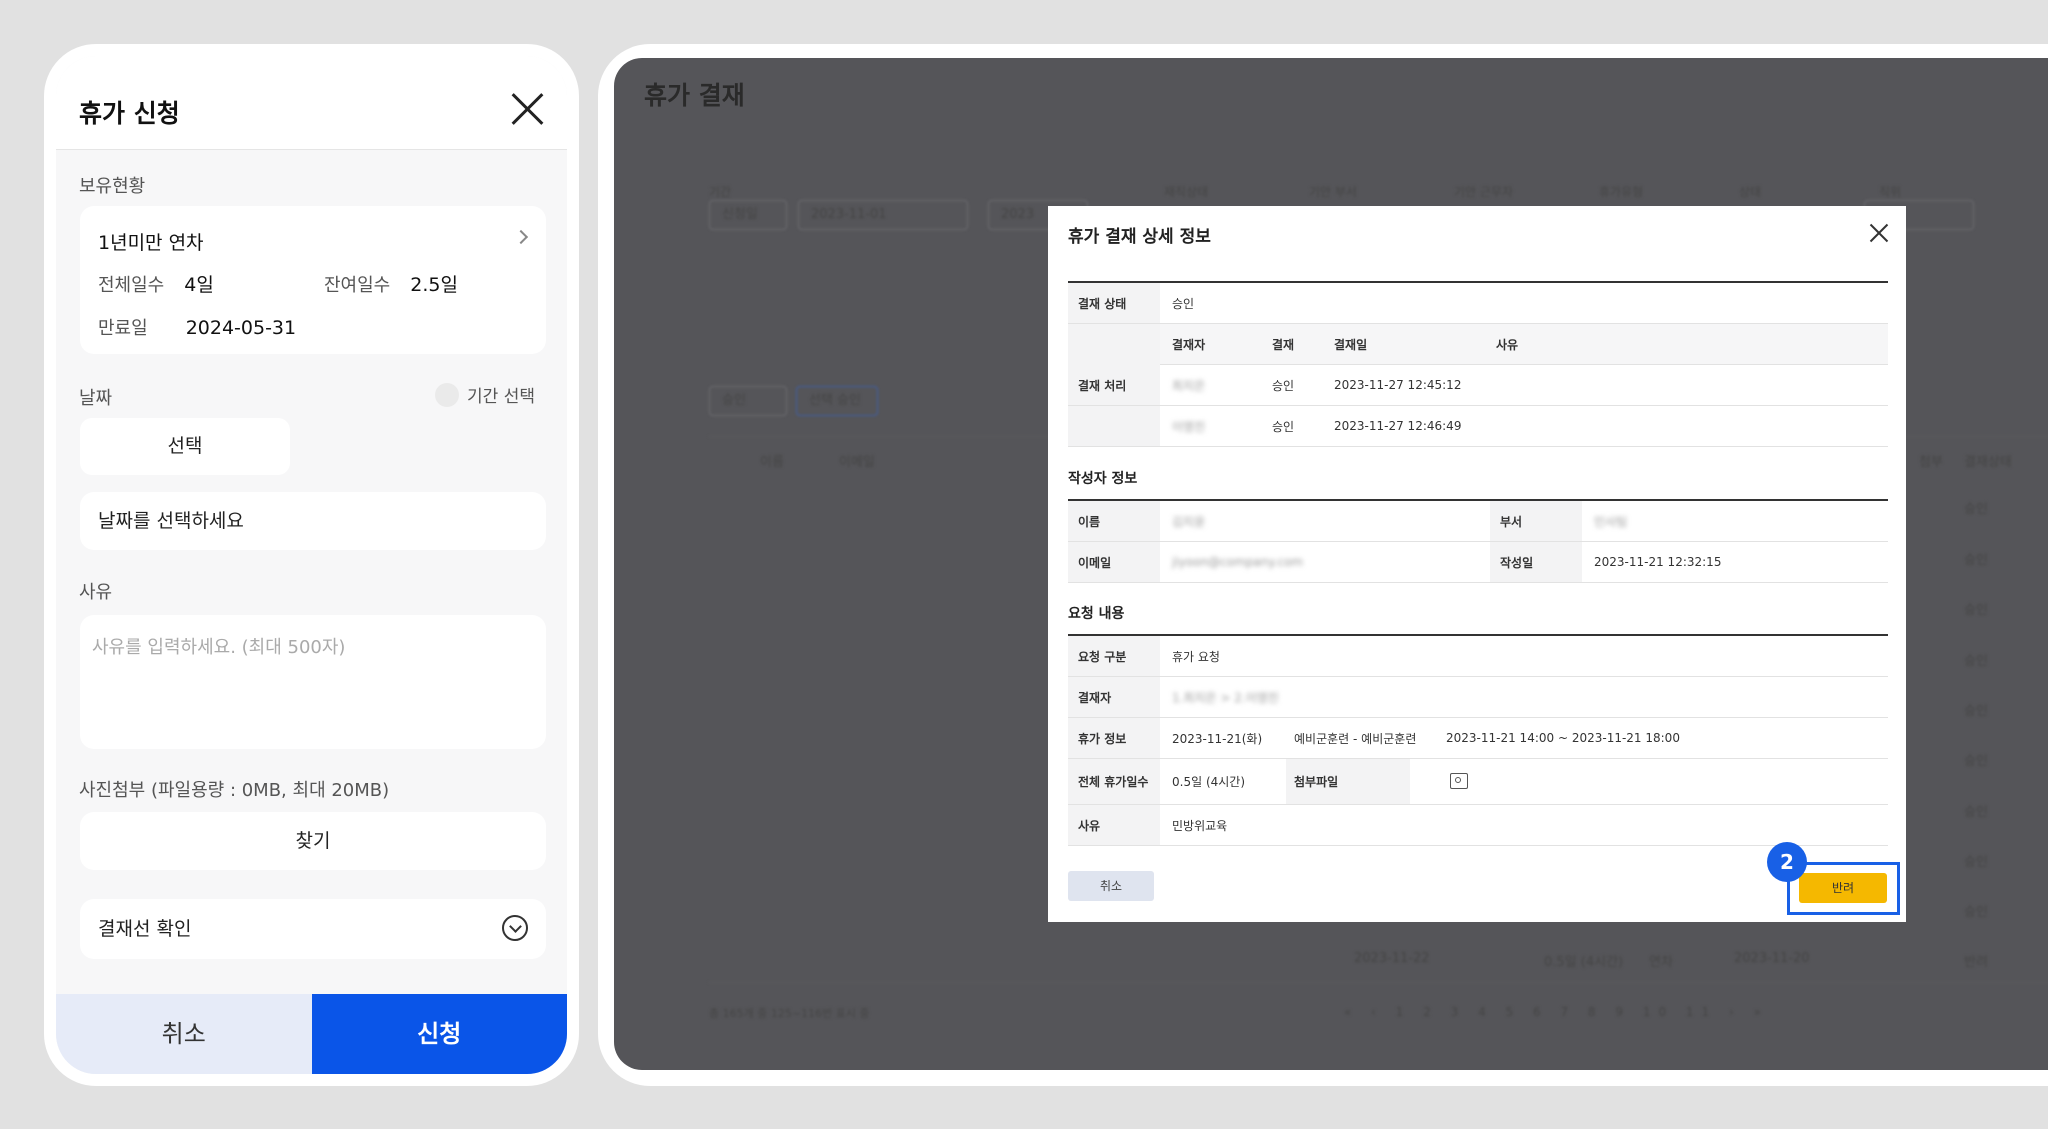 Image resolution: width=2048 pixels, height=1129 pixels. Describe the element at coordinates (439, 1034) in the screenshot. I see `apply-button: 신청` at that location.